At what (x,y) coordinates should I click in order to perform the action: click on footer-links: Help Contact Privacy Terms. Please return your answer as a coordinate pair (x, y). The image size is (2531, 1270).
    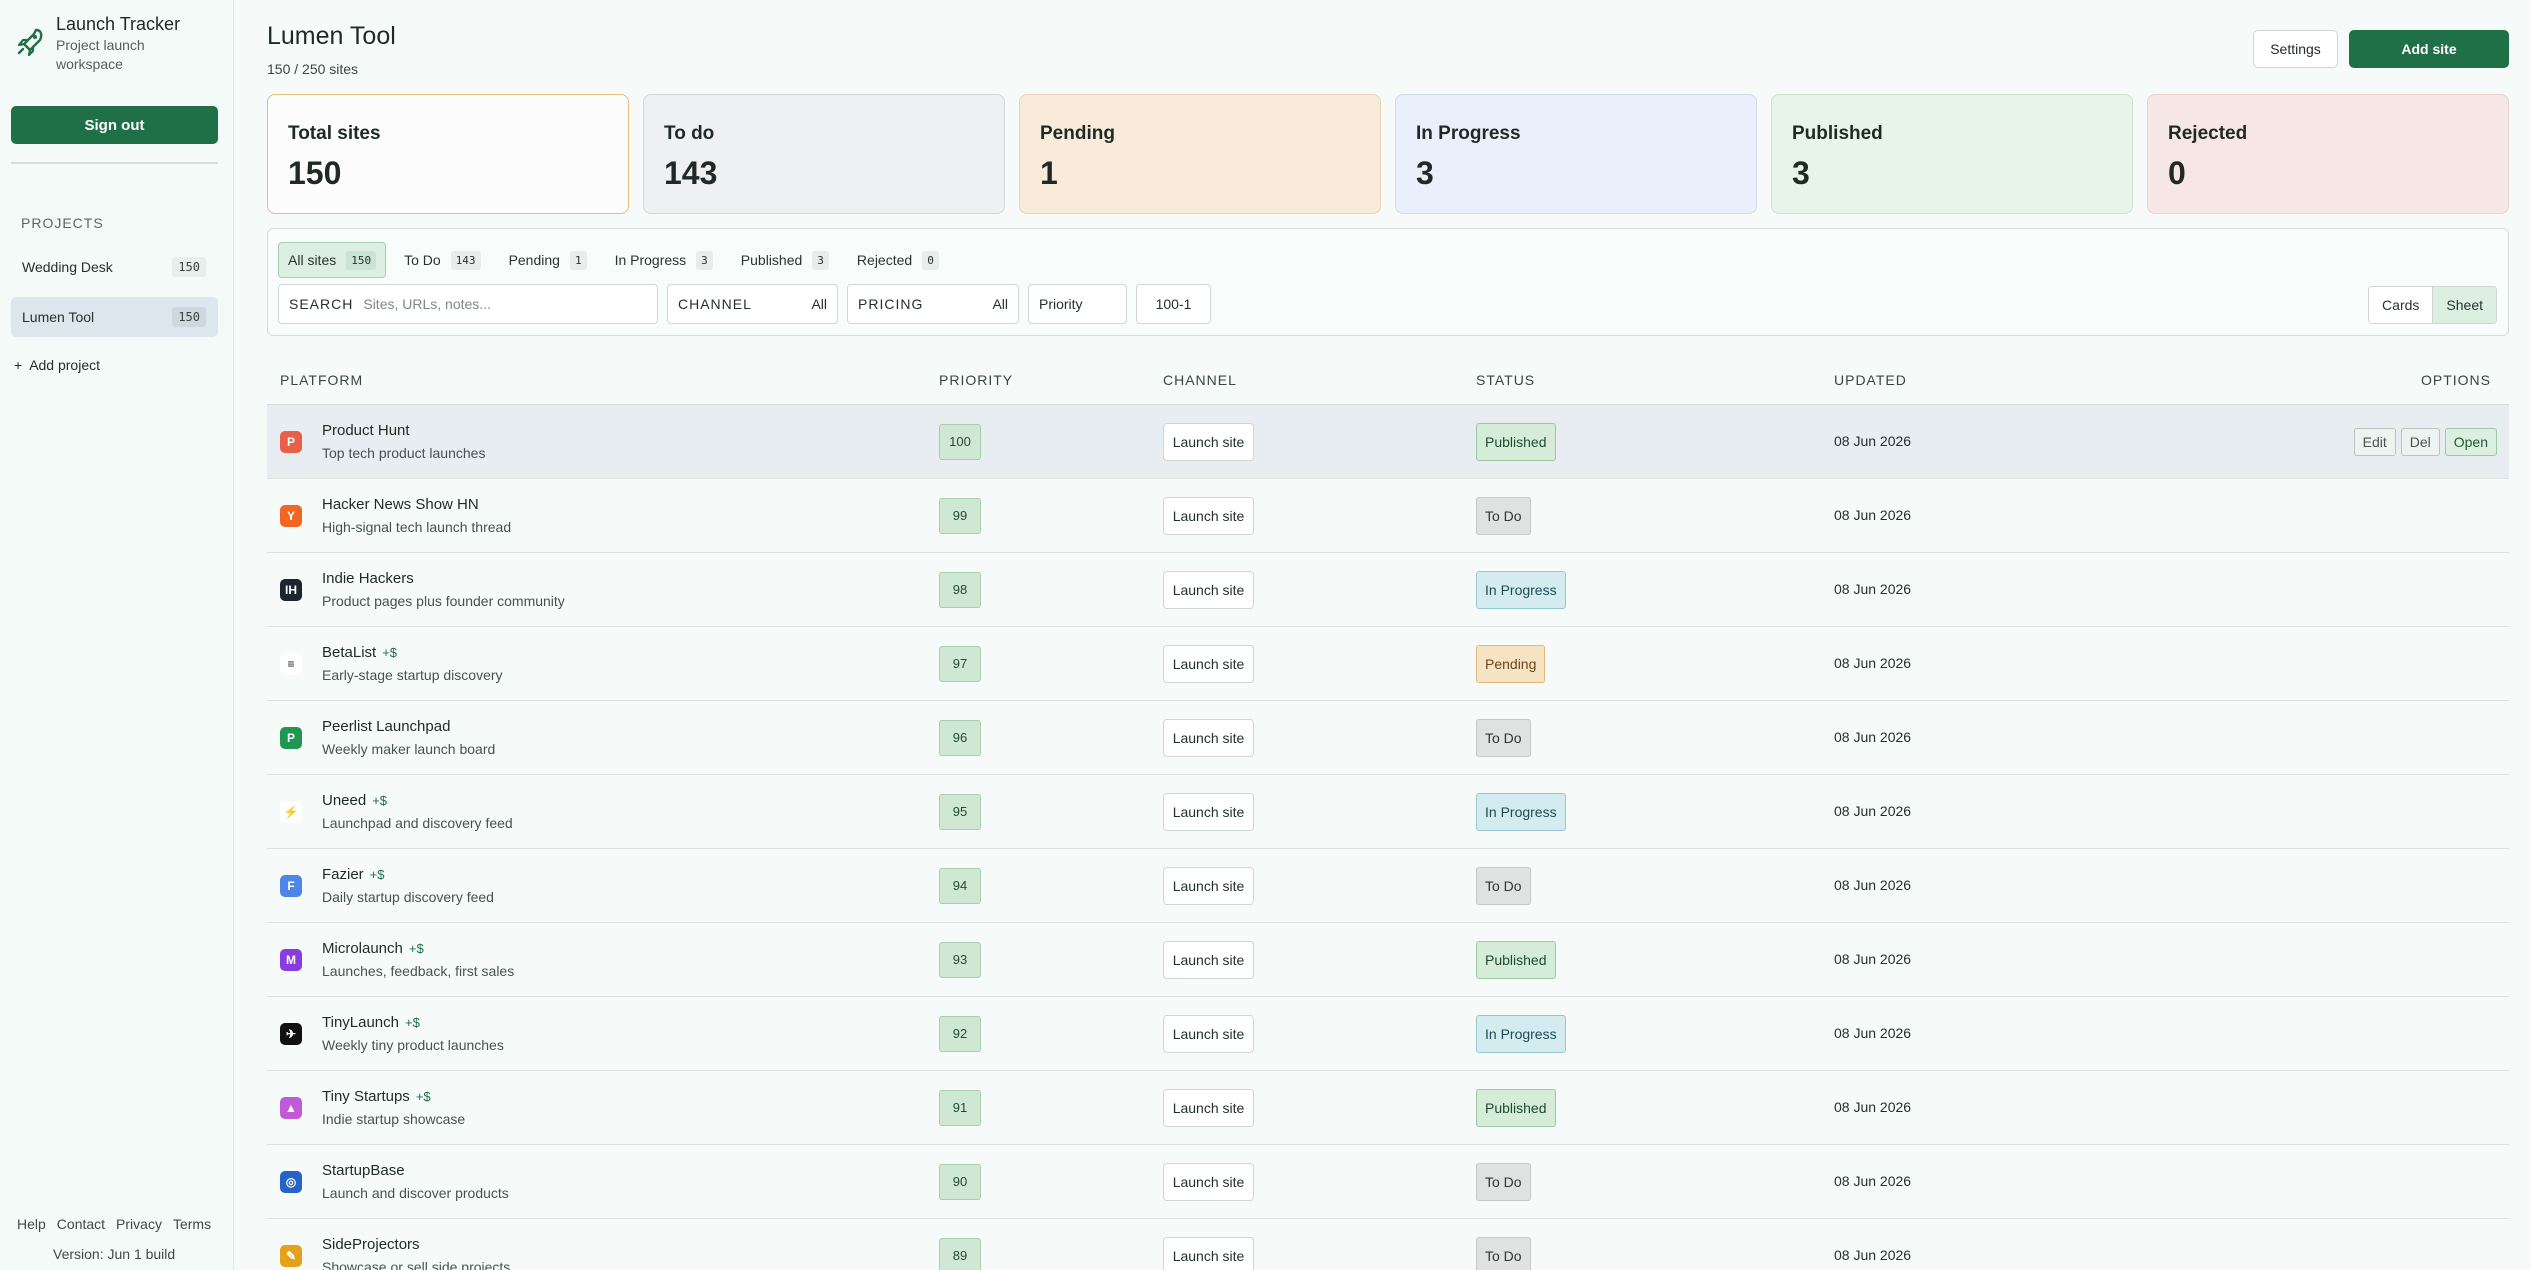
    Looking at the image, I should click on (114, 1224).